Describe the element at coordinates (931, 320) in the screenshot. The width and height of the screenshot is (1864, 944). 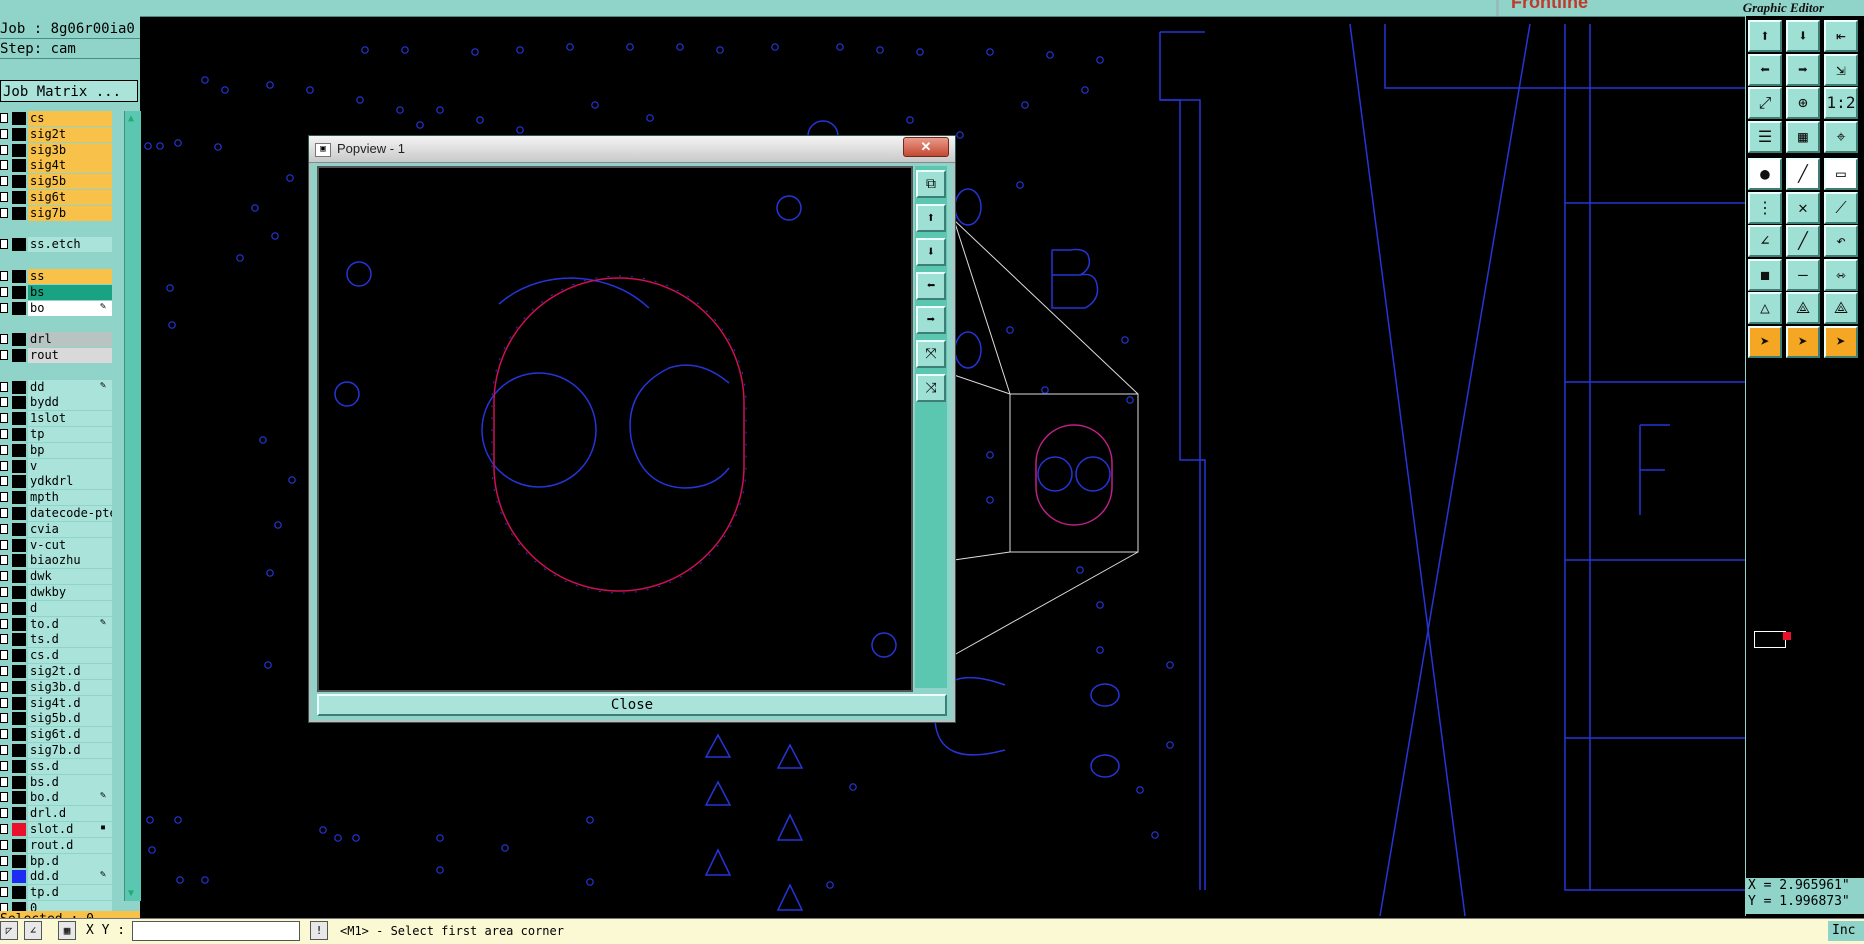
I see `pan-right-icon: ➡` at that location.